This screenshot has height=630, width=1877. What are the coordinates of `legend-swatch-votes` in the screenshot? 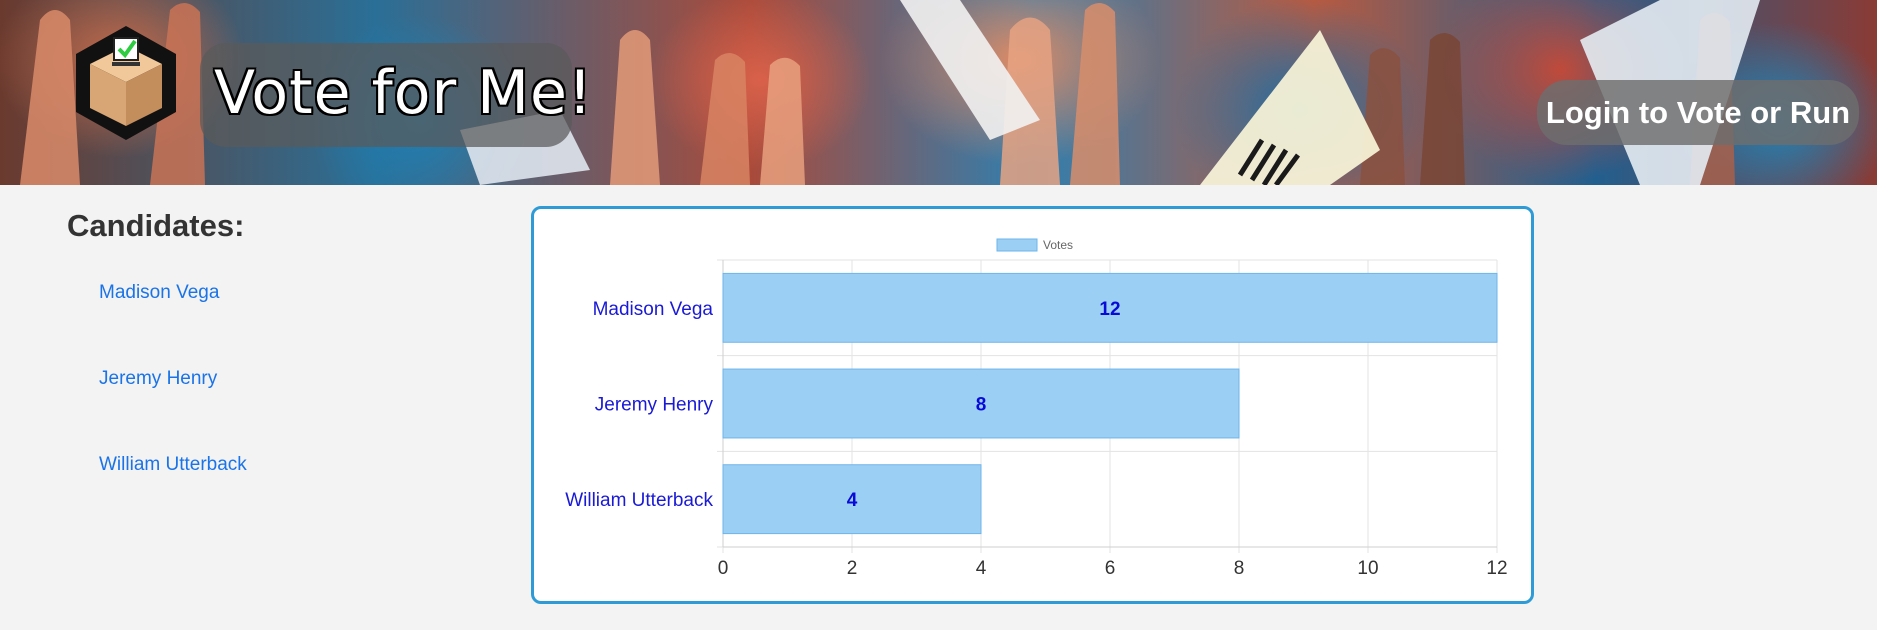 It's located at (1017, 245).